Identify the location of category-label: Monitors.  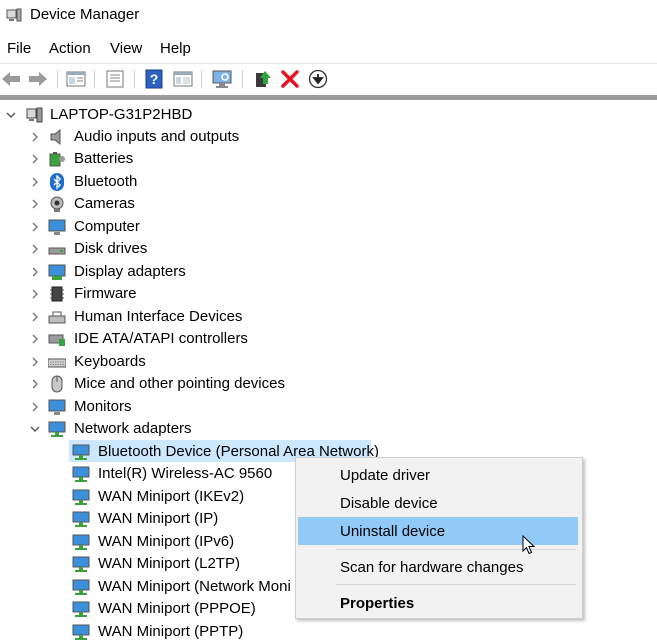
(103, 406).